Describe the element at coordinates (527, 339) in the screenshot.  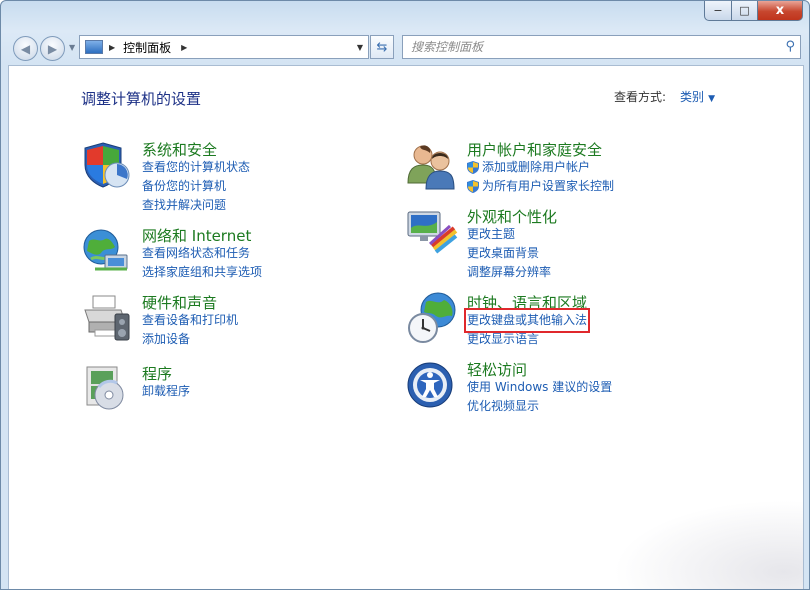
I see `link-change-display-language: 更改显示语言` at that location.